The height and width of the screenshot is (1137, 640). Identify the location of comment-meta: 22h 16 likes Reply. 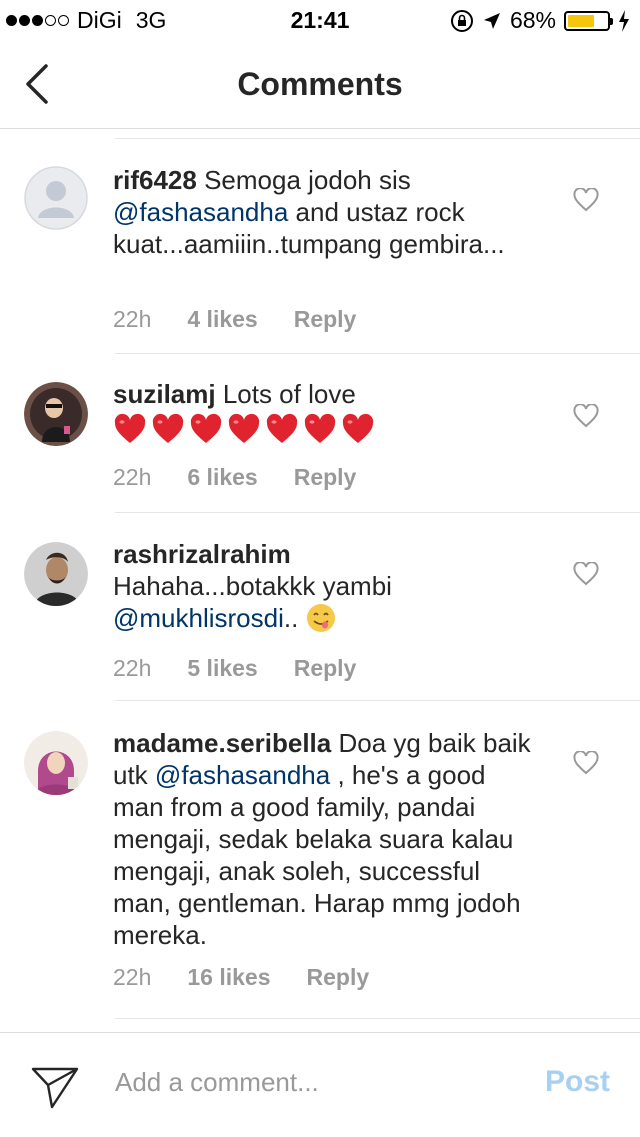
(259, 977).